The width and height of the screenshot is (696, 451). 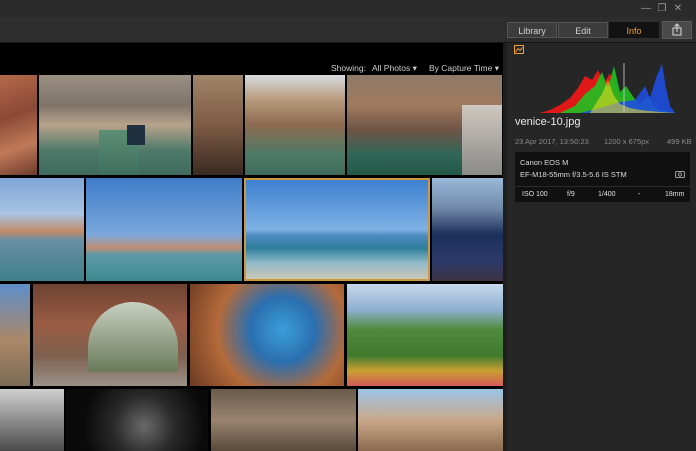 What do you see at coordinates (348, 68) in the screenshot?
I see `showing-label: Showing:` at bounding box center [348, 68].